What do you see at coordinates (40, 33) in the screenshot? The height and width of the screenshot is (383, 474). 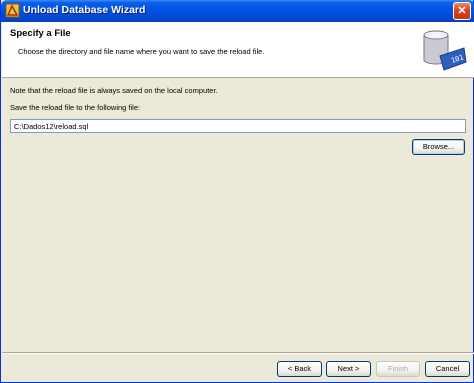 I see `page-title: Specify a File` at bounding box center [40, 33].